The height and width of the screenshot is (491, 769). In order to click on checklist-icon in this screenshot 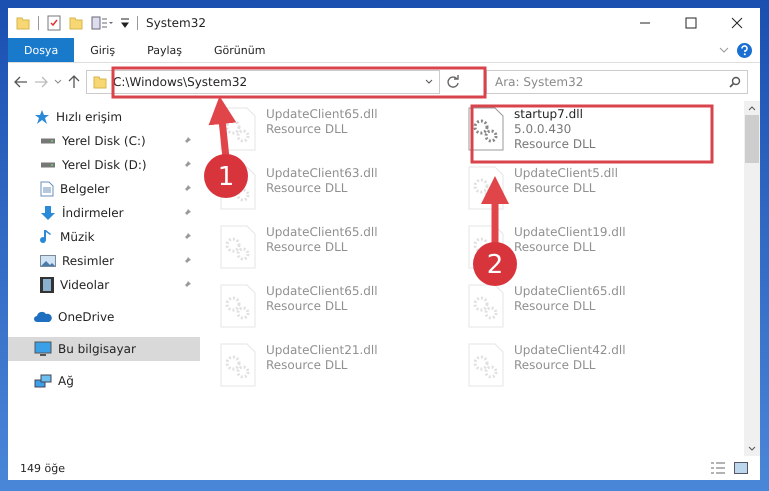, I will do `click(54, 23)`.